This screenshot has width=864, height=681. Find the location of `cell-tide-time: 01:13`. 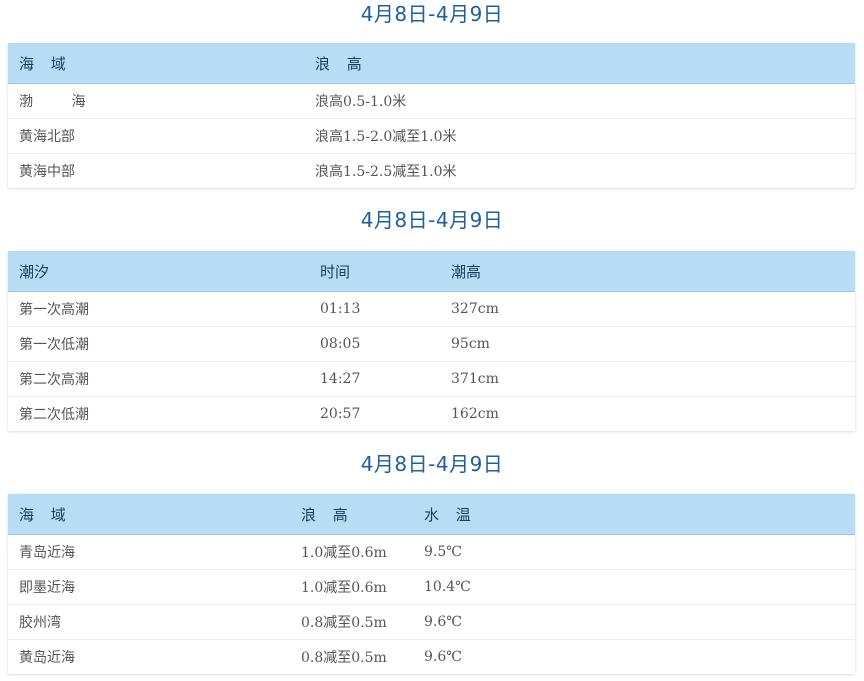

cell-tide-time: 01:13 is located at coordinates (340, 309).